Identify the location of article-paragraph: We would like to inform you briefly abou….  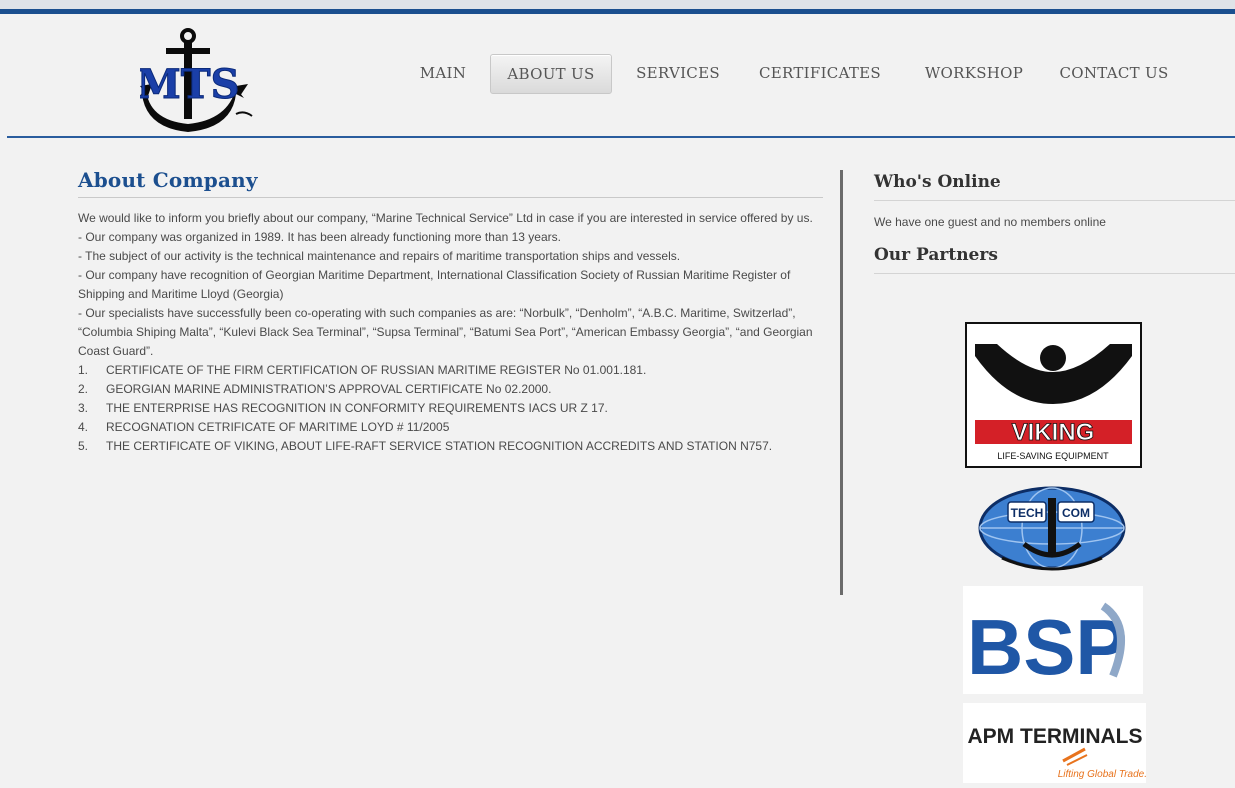
(445, 218).